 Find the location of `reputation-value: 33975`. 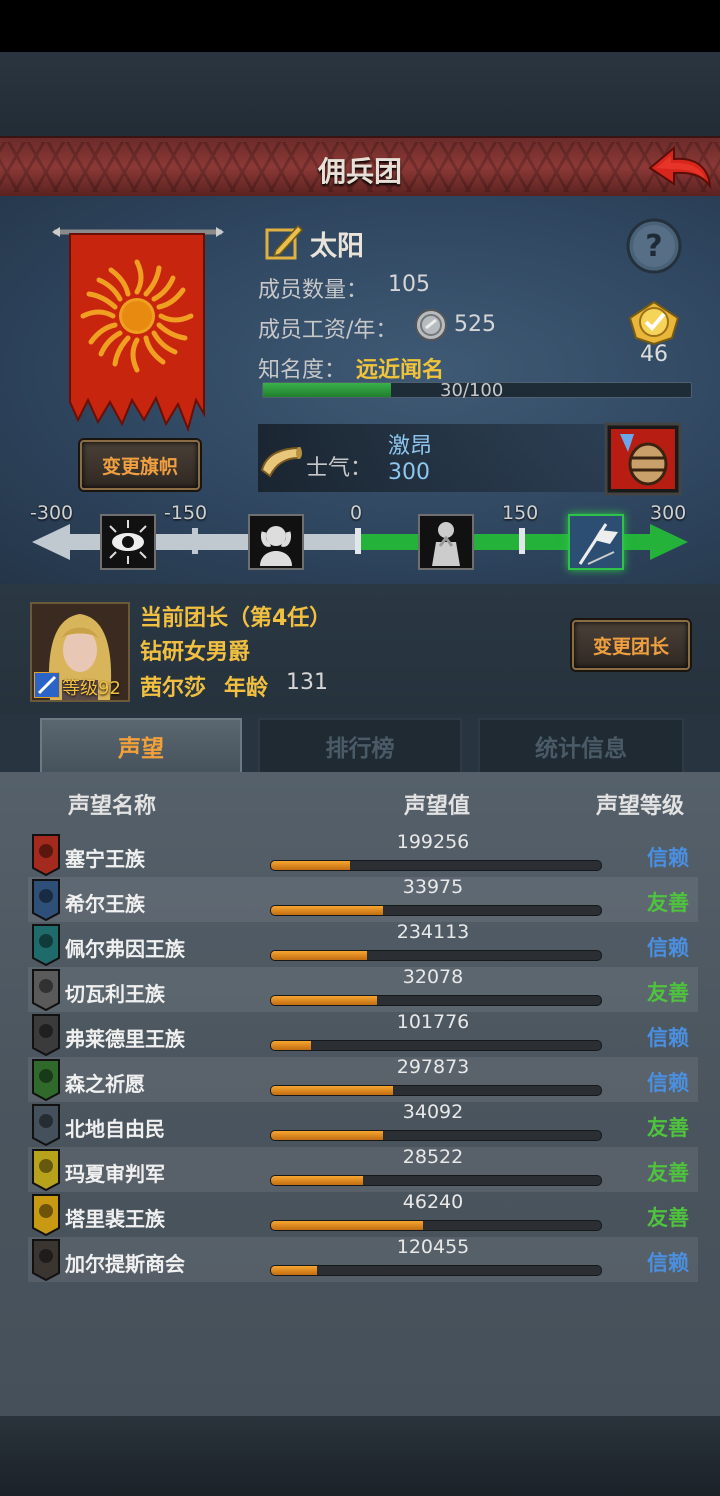

reputation-value: 33975 is located at coordinates (433, 887).